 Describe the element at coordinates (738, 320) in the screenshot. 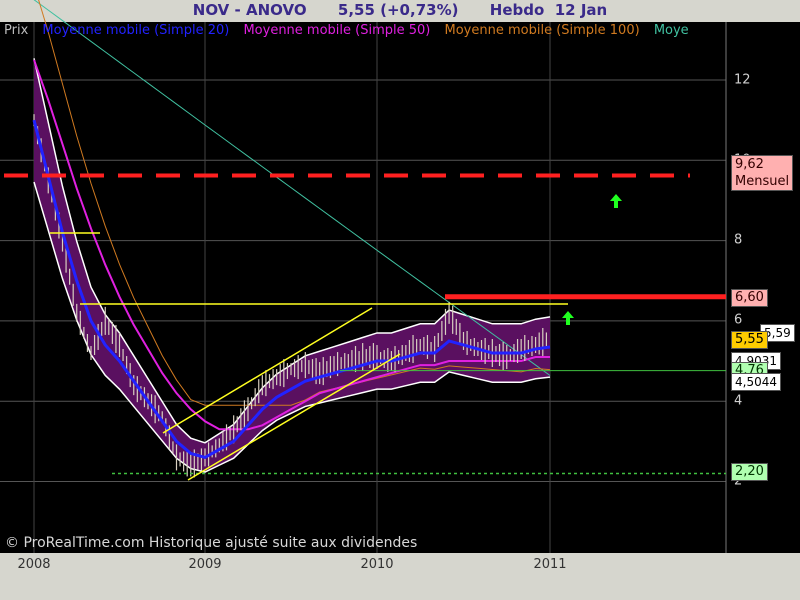

I see `y-tick-label: 6` at that location.